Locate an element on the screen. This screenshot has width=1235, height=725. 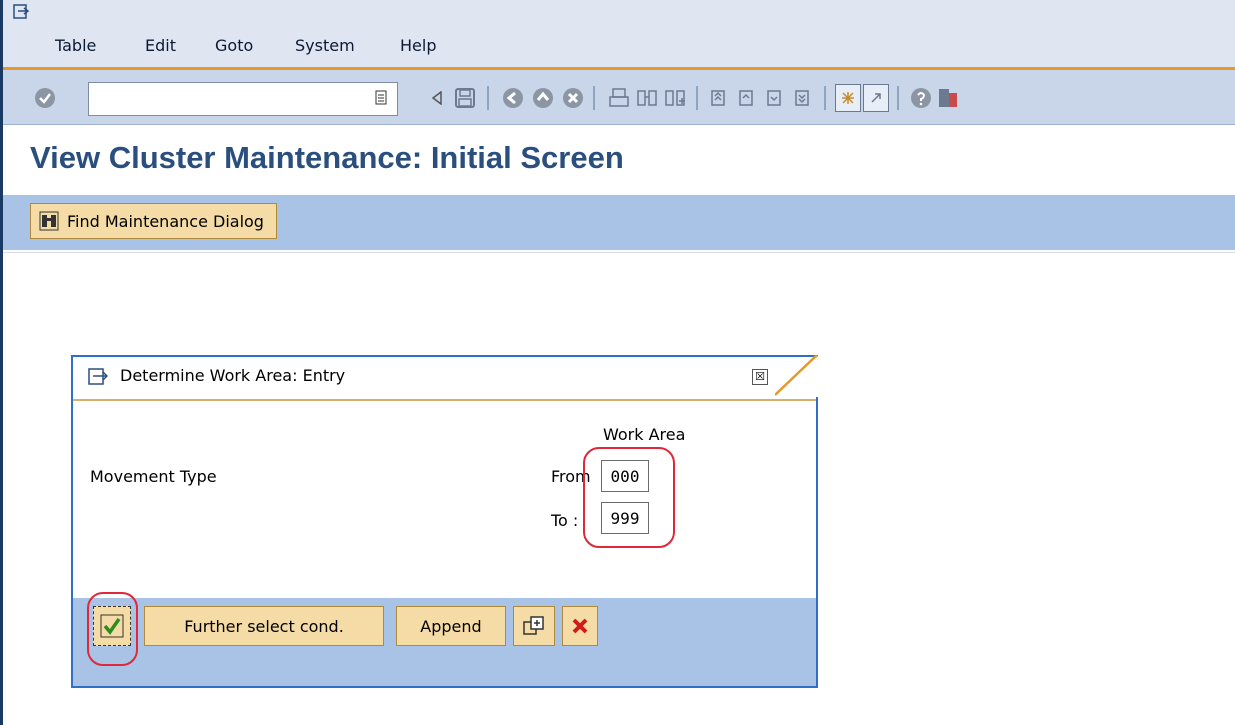
previous-page-icon is located at coordinates (747, 98).